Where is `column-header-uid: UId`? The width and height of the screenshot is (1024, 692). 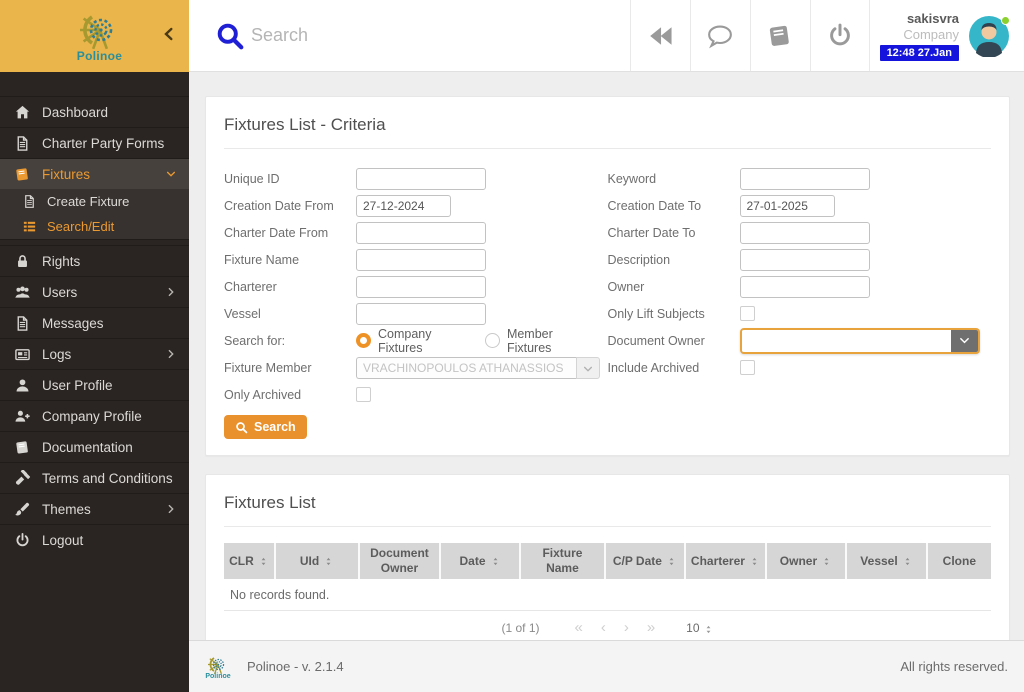
column-header-uid: UId is located at coordinates (315, 561).